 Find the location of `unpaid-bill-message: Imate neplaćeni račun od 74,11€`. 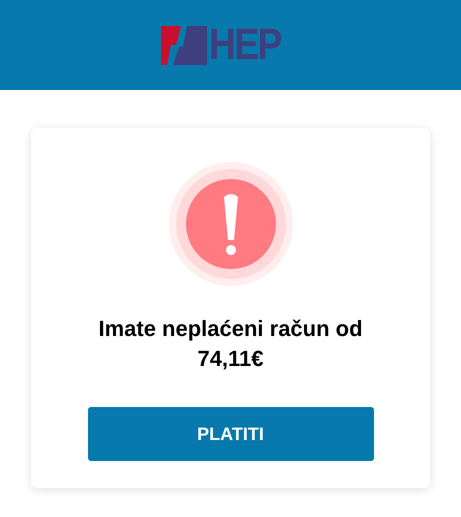

unpaid-bill-message: Imate neplaćeni račun od 74,11€ is located at coordinates (230, 344).